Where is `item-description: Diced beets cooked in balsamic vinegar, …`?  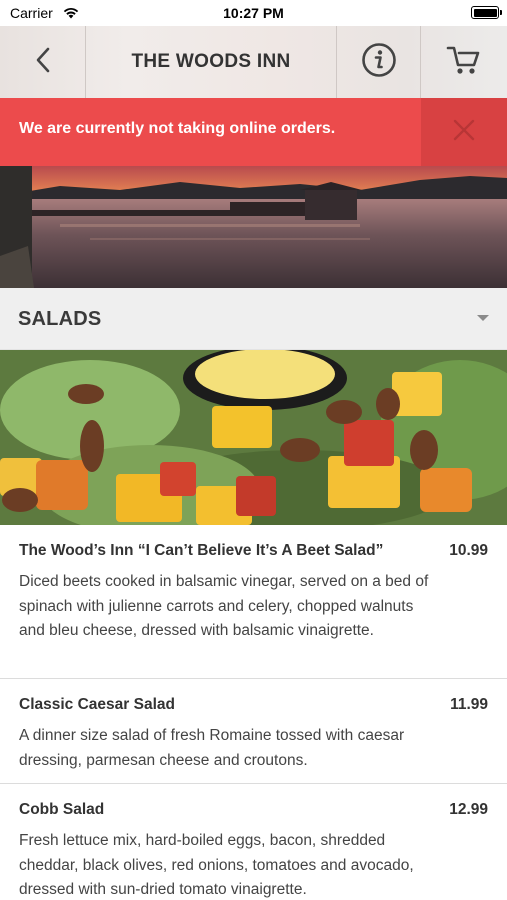
item-description: Diced beets cooked in balsamic vinegar, … is located at coordinates (224, 606).